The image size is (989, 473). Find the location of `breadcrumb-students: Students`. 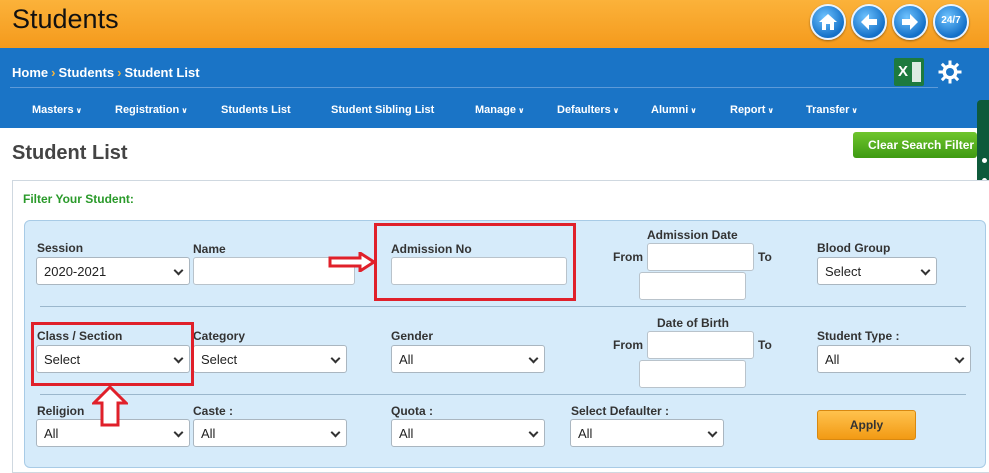

breadcrumb-students: Students is located at coordinates (86, 72).